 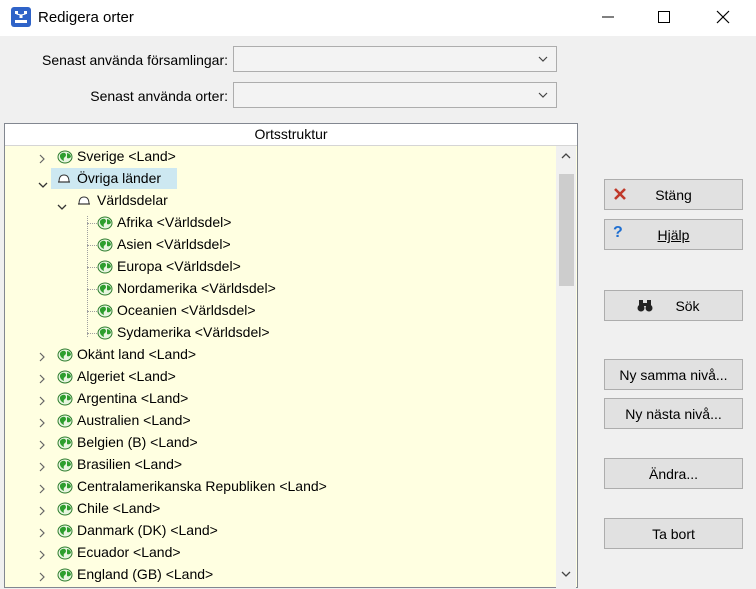 What do you see at coordinates (279, 267) in the screenshot?
I see `tree-item: Europa <Världsdel>` at bounding box center [279, 267].